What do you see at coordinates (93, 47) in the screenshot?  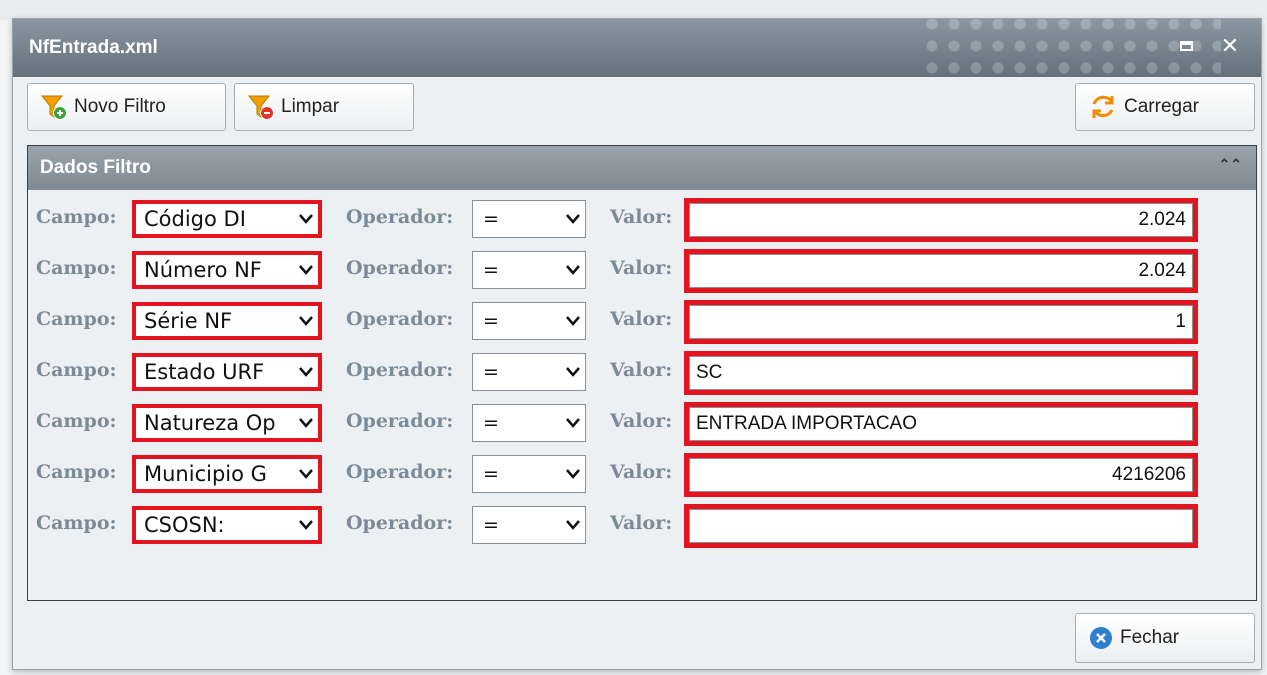 I see `window-title: NfEntrada.xml` at bounding box center [93, 47].